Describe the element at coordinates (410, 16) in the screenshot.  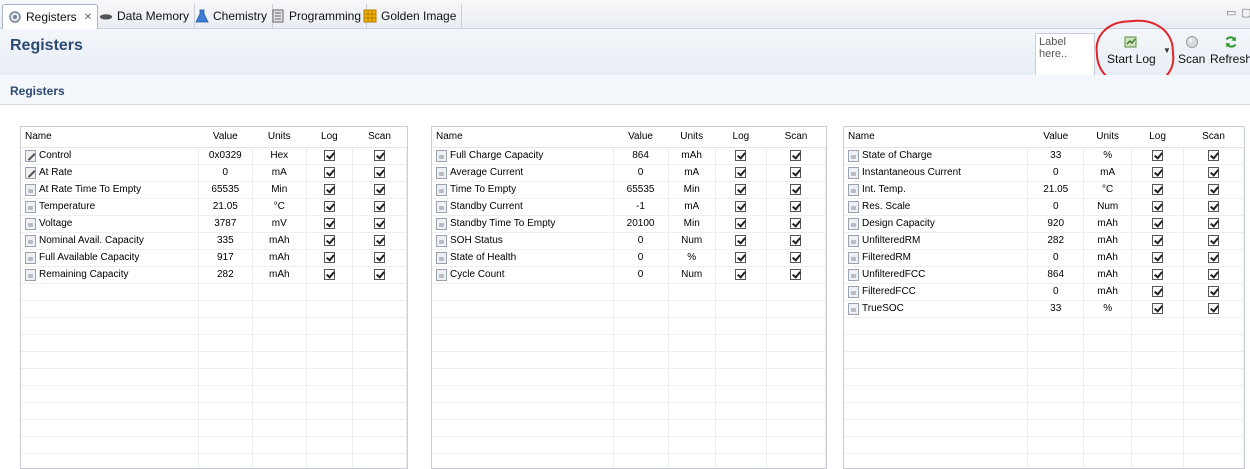
I see `tab-golden-image: Golden Image` at that location.